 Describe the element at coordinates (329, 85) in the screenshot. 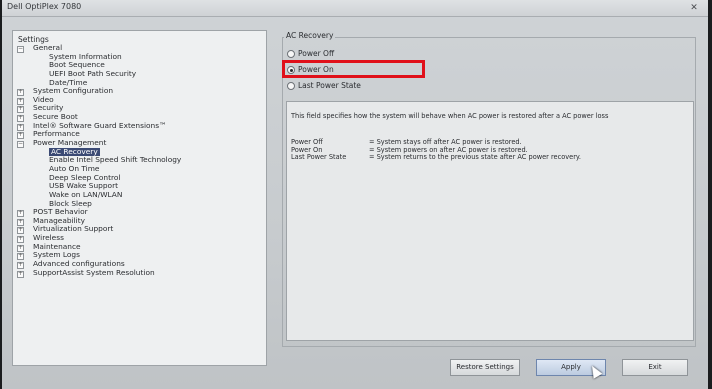

I see `radio-label: Last Power State` at that location.